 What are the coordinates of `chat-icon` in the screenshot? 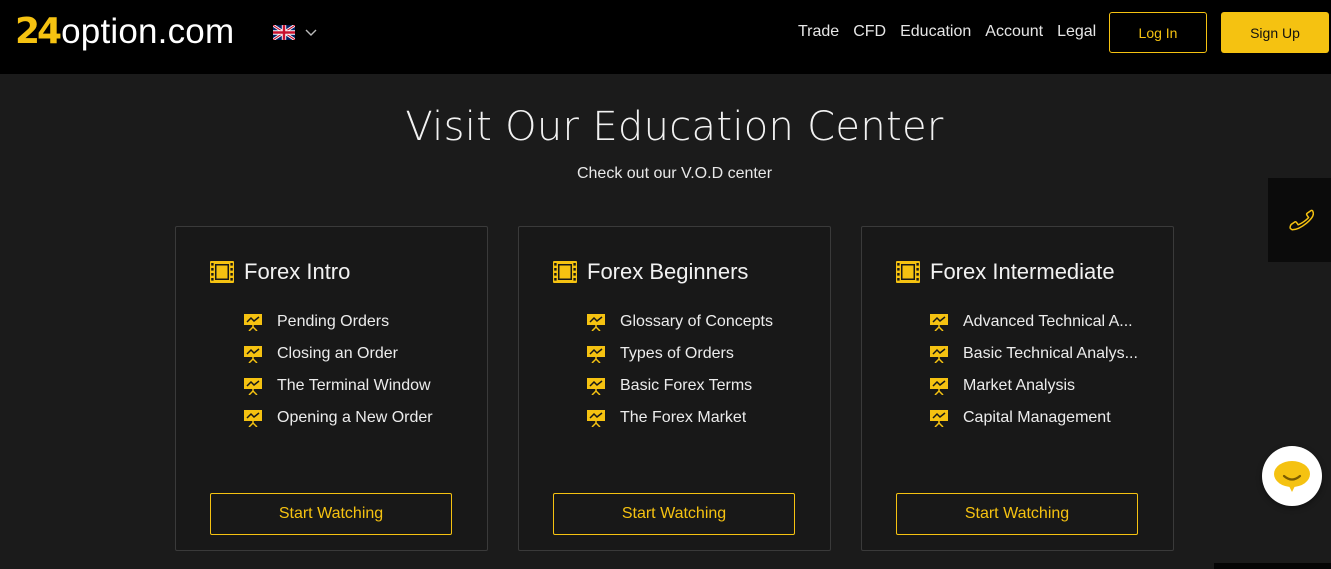 It's located at (1292, 476).